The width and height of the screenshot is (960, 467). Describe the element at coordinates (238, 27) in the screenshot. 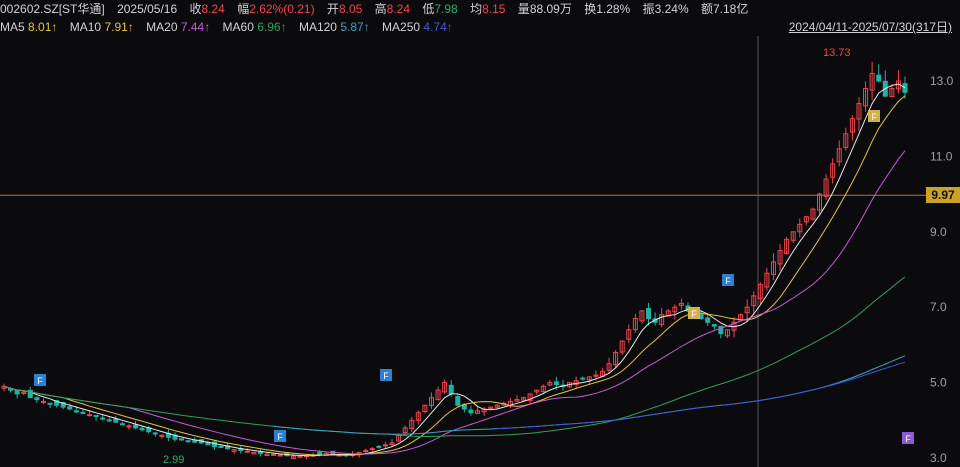

I see `ma60-label: MA60` at that location.